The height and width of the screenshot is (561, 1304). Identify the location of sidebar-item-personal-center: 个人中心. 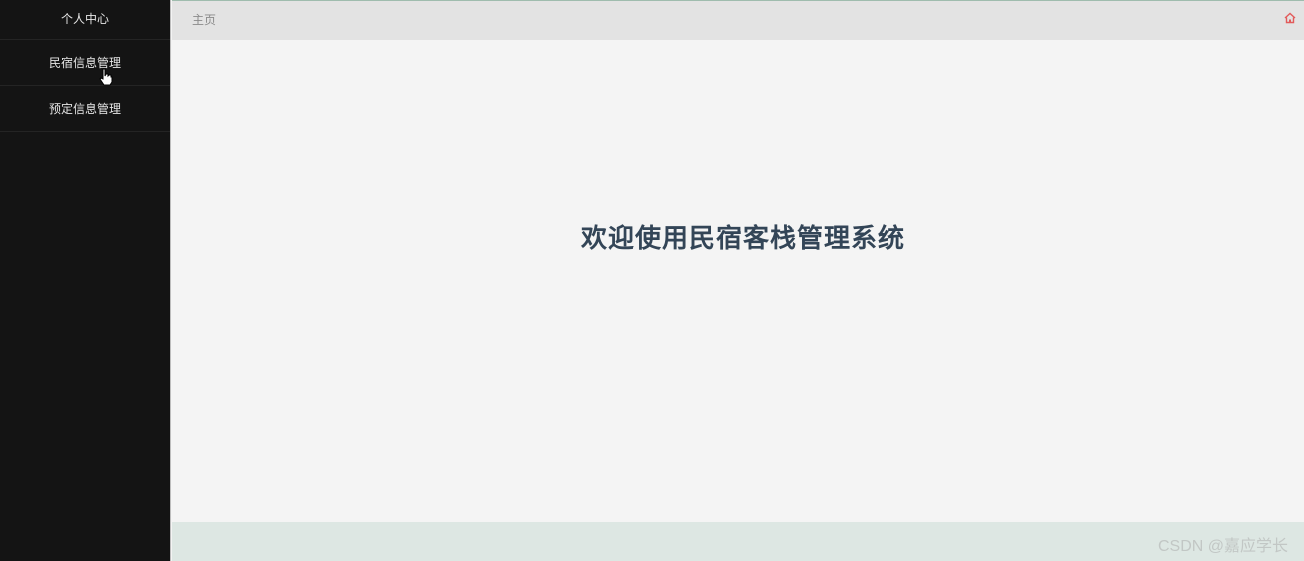
(85, 20).